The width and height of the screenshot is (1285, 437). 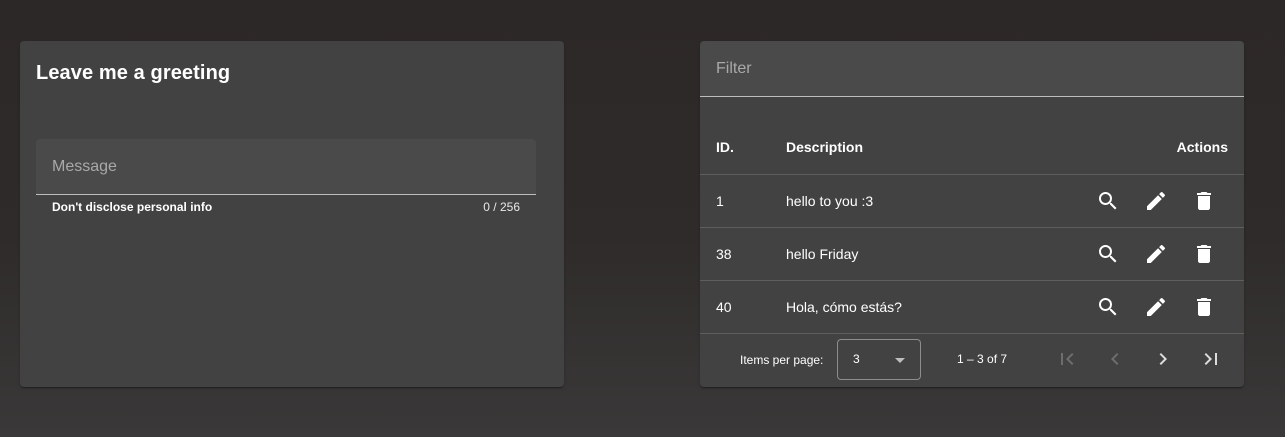 I want to click on previous-page-button, so click(x=1115, y=359).